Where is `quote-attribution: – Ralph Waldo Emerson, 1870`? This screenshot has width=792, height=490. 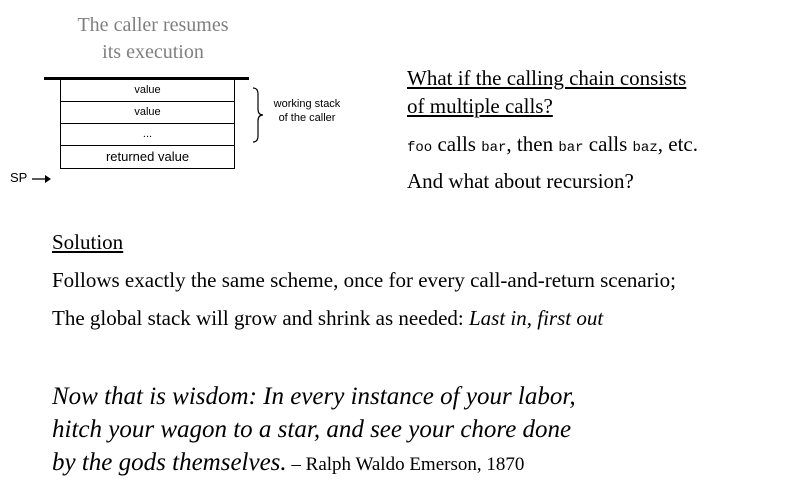 quote-attribution: – Ralph Waldo Emerson, 1870 is located at coordinates (405, 464).